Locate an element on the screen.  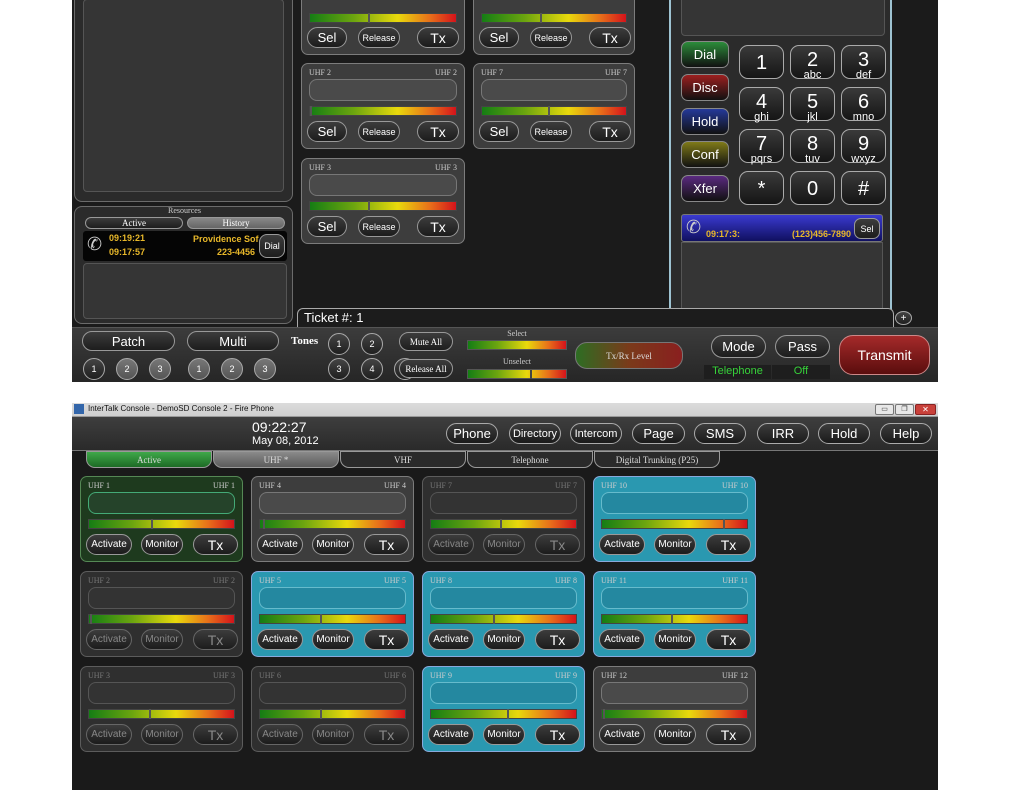
channel-card-uhf10: UHF 10 UHF 10 Activate Monitor Tx is located at coordinates (674, 519).